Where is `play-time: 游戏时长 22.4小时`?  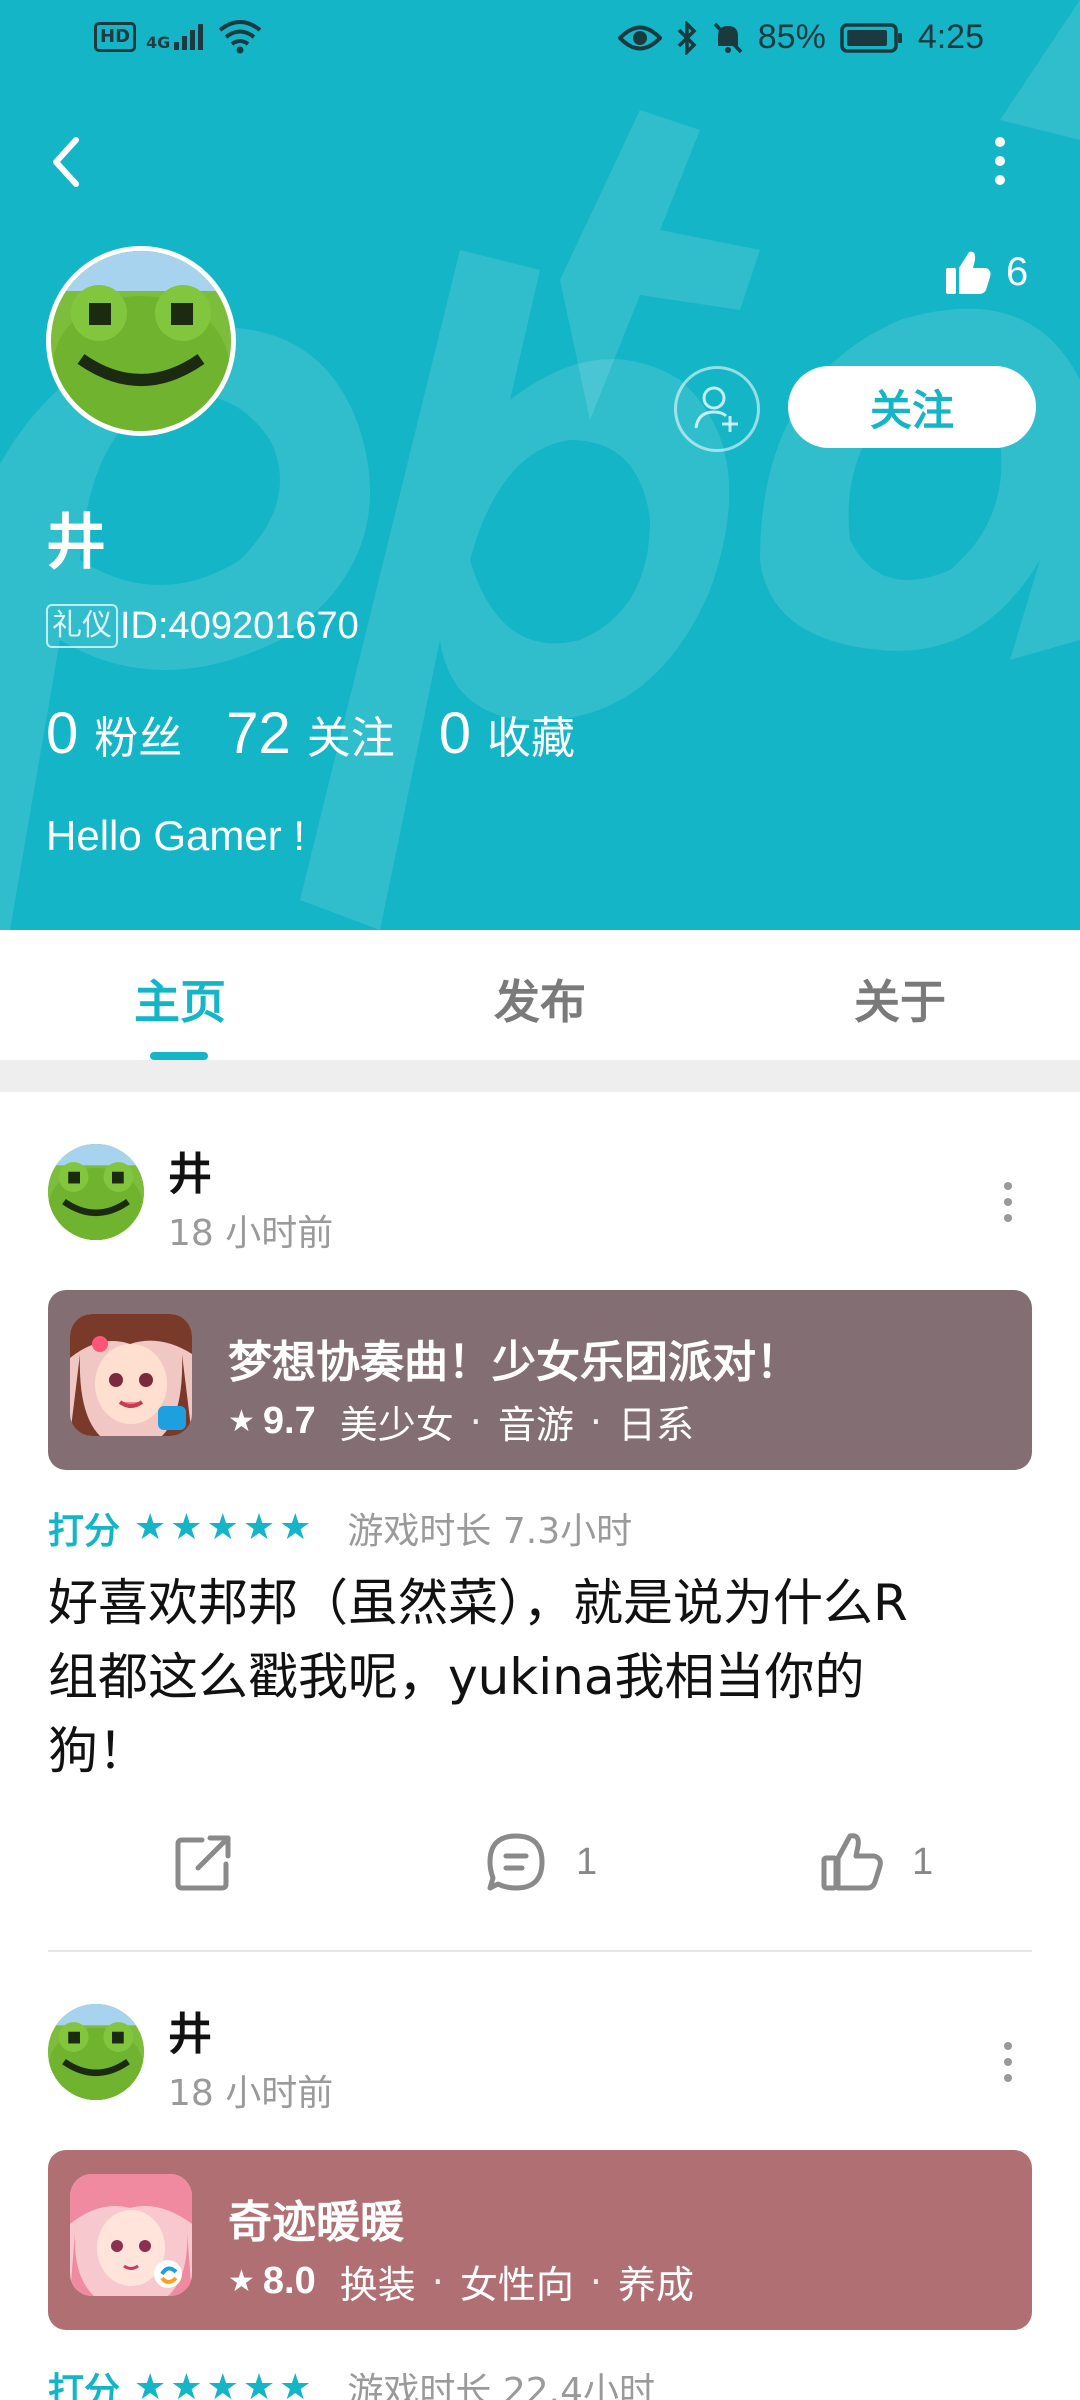
play-time: 游戏时长 22.4小时 is located at coordinates (501, 2385).